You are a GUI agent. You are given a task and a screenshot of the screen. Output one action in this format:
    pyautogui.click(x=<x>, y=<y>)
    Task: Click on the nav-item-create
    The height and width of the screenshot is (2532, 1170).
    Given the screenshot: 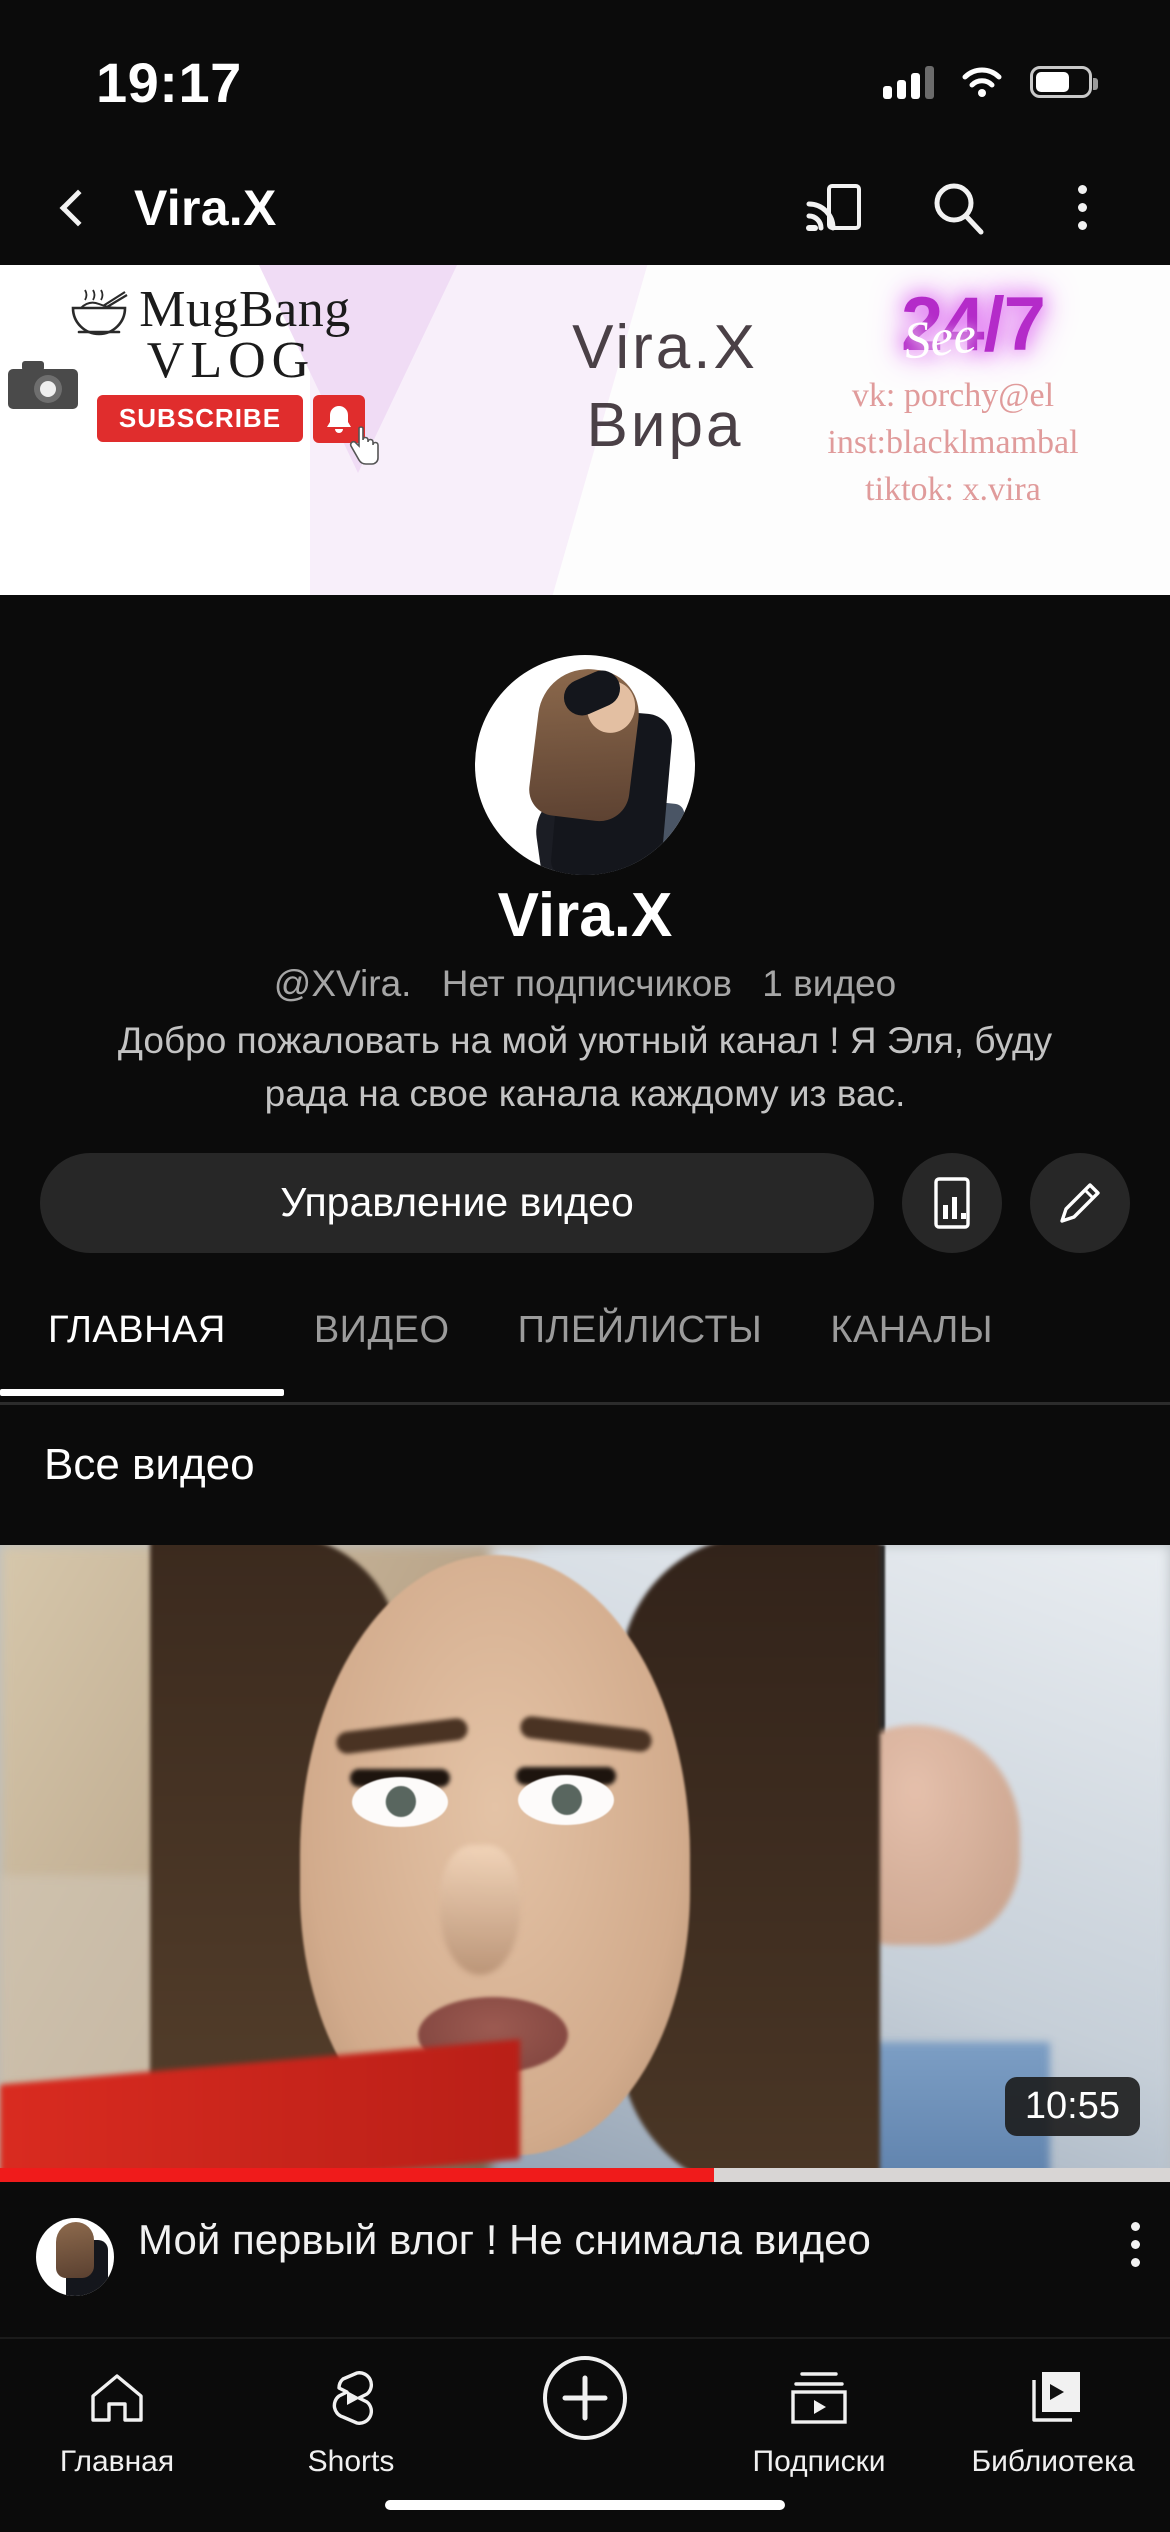 What is the action you would take?
    pyautogui.click(x=585, y=2400)
    